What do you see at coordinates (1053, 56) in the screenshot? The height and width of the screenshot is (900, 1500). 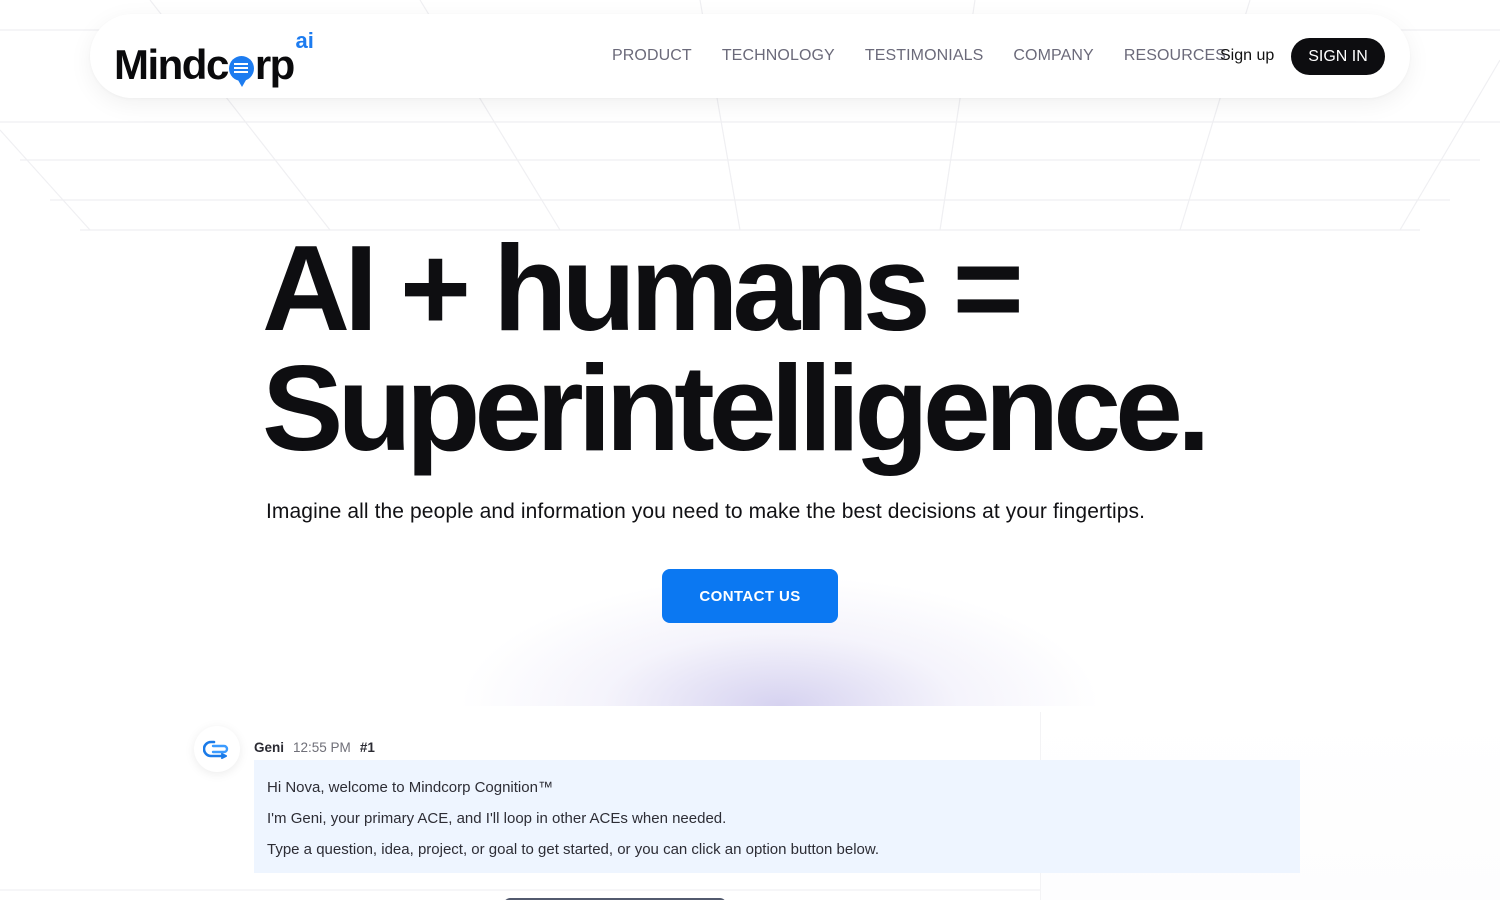 I see `nav-link-company: COMPANY` at bounding box center [1053, 56].